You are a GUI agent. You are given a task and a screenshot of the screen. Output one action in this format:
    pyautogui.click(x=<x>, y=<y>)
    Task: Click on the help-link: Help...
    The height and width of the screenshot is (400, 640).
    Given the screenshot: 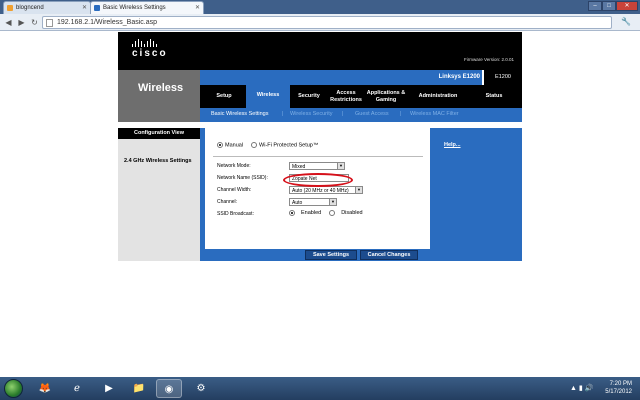 What is the action you would take?
    pyautogui.click(x=452, y=145)
    